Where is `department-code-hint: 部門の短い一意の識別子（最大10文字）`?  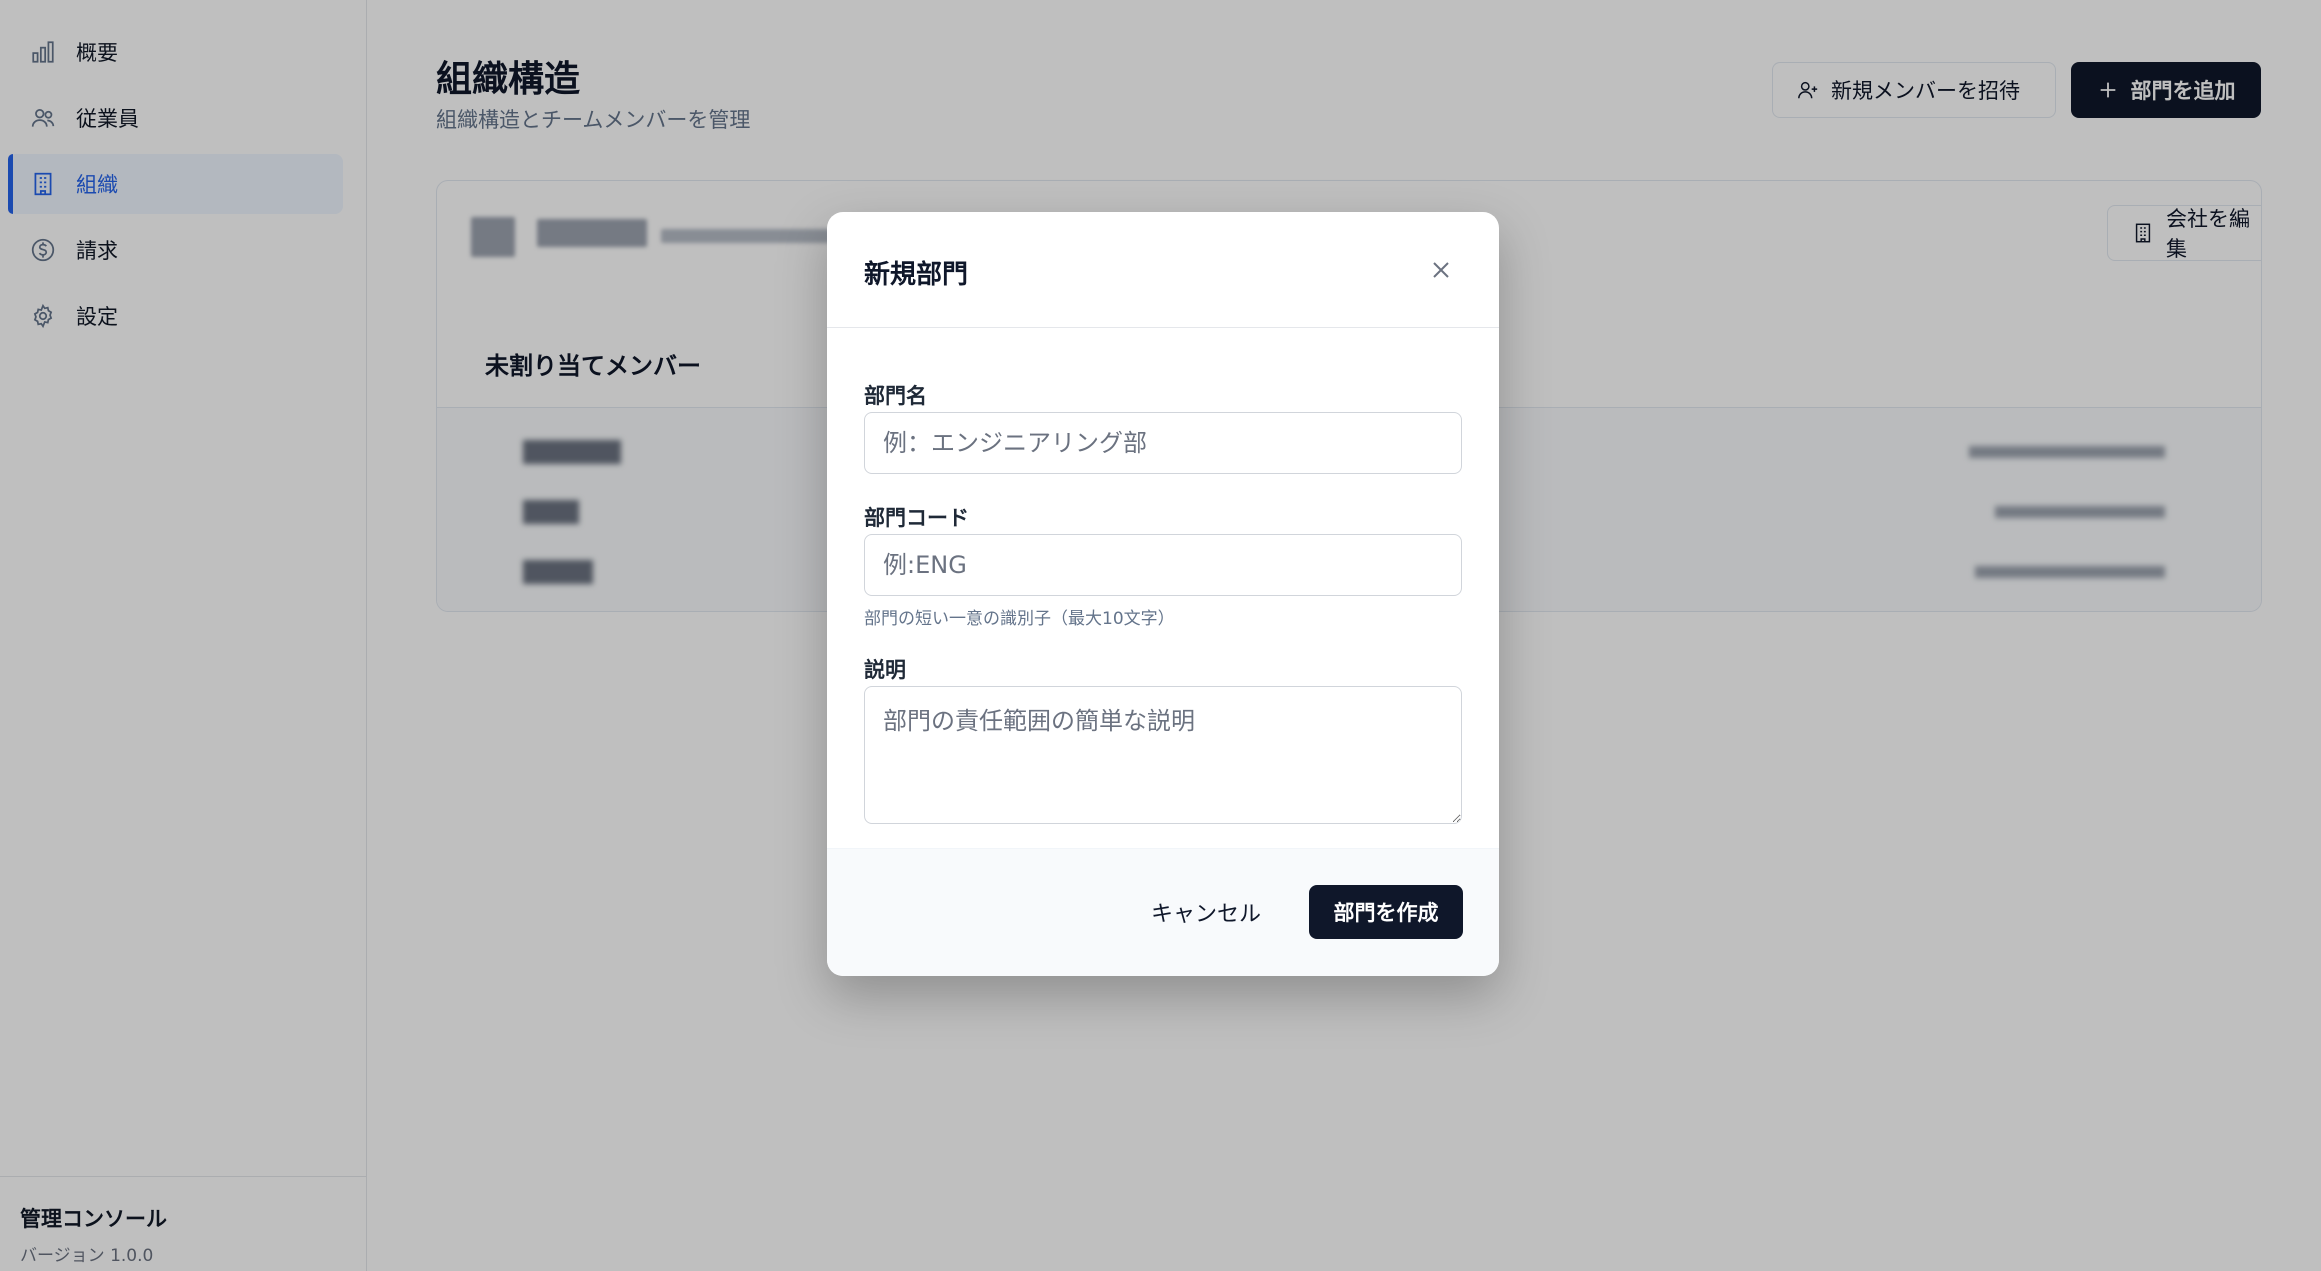
department-code-hint: 部門の短い一意の識別子（最大10文字） is located at coordinates (1019, 619).